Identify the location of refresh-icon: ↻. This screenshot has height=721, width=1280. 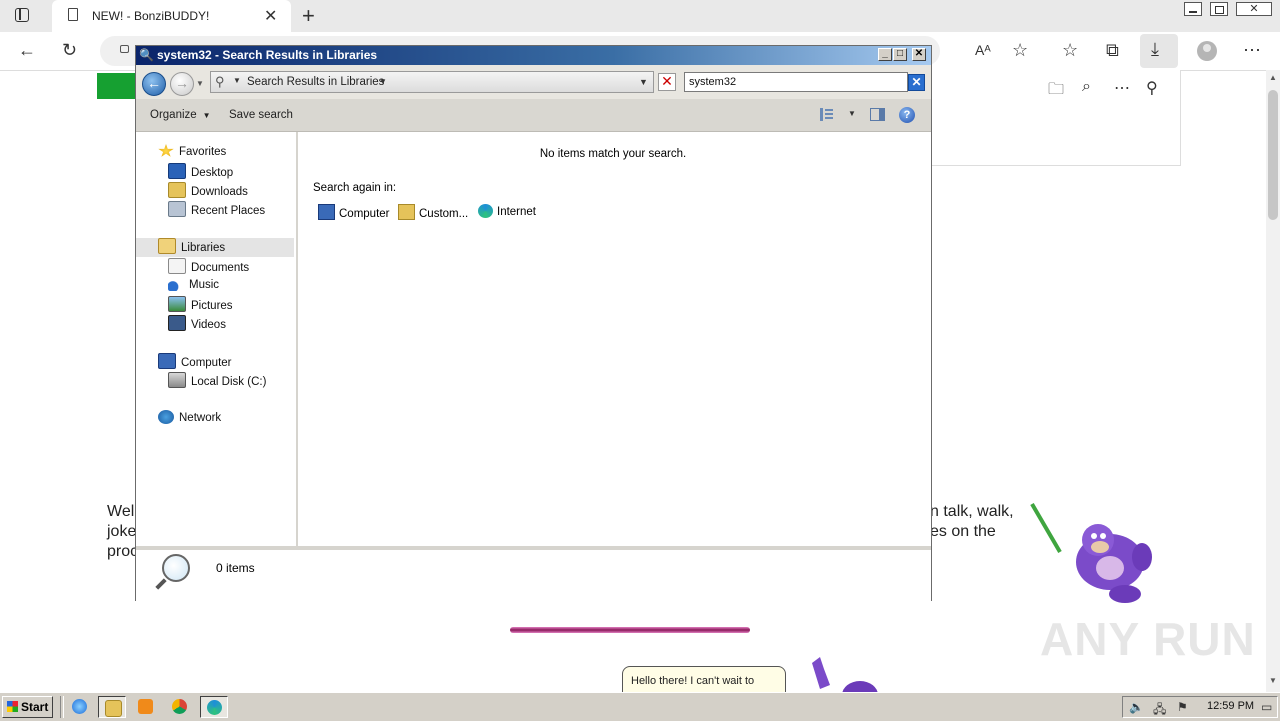
(69, 50).